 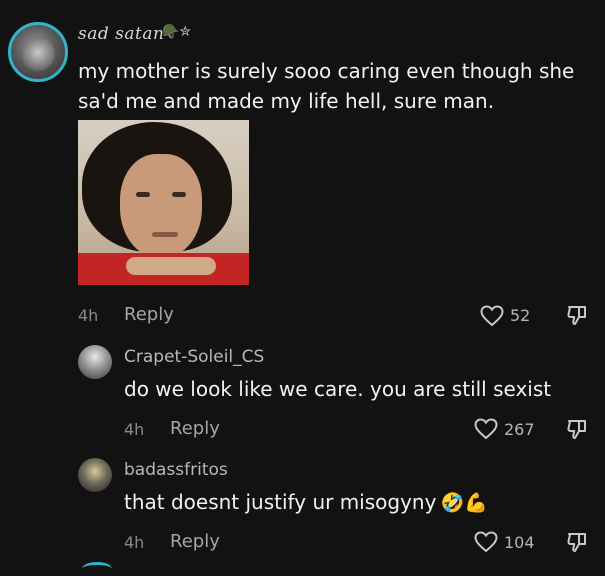 I want to click on comment-image, so click(x=163, y=202).